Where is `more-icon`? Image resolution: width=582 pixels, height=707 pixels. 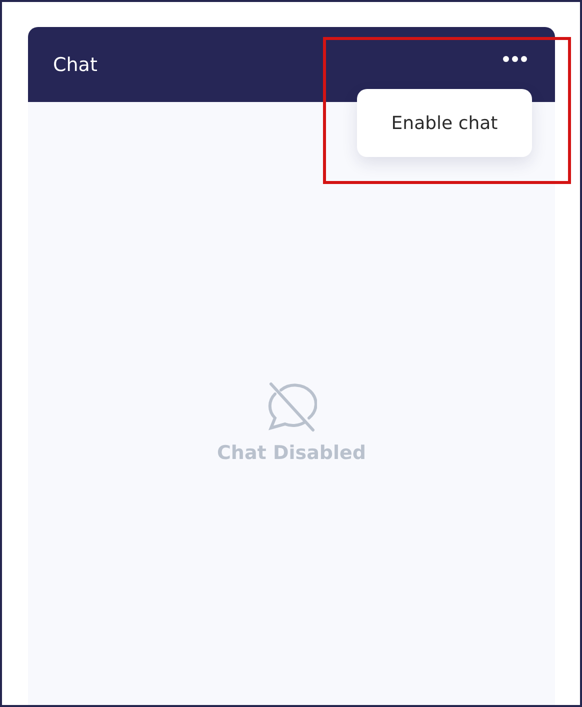
more-icon is located at coordinates (515, 59).